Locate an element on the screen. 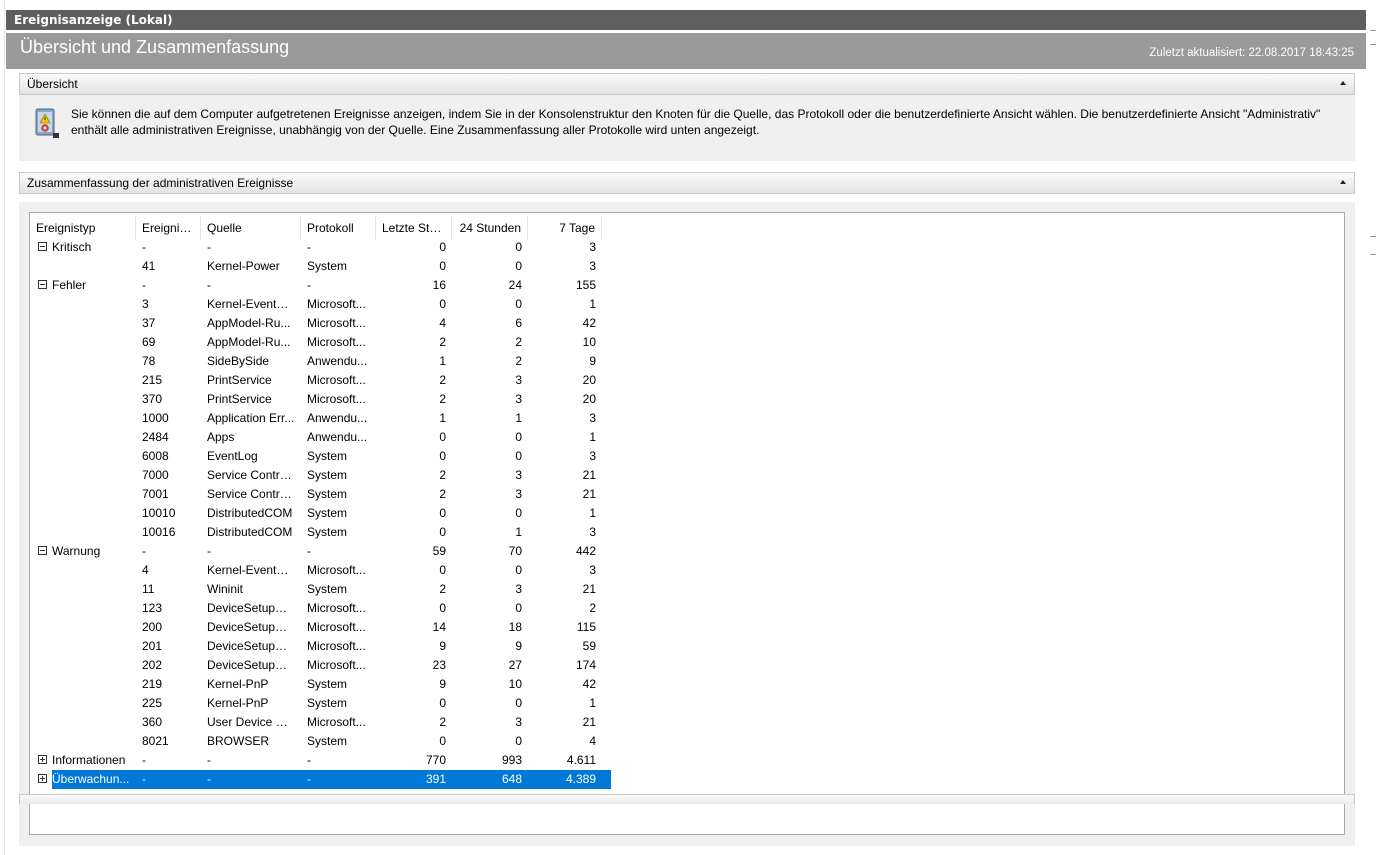 Image resolution: width=1376 pixels, height=855 pixels. table-row: 225 Kernel-PnP System 0 0 1 is located at coordinates (320, 703).